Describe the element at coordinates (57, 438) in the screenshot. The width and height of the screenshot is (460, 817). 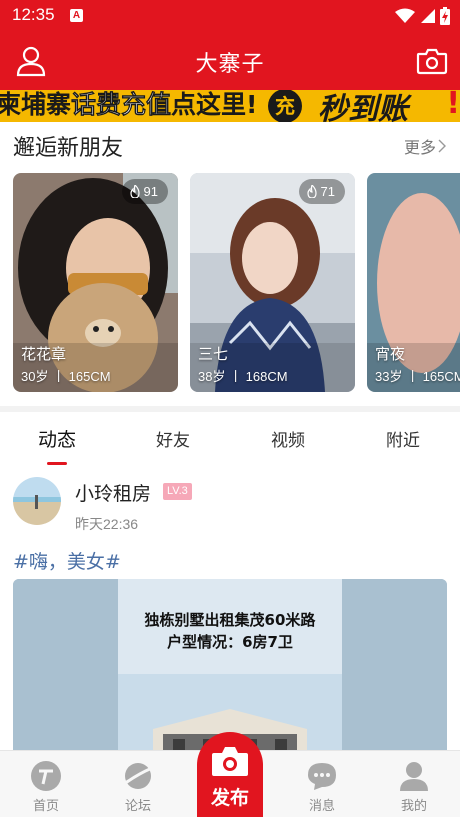
I see `tab-dynamics: 动态` at that location.